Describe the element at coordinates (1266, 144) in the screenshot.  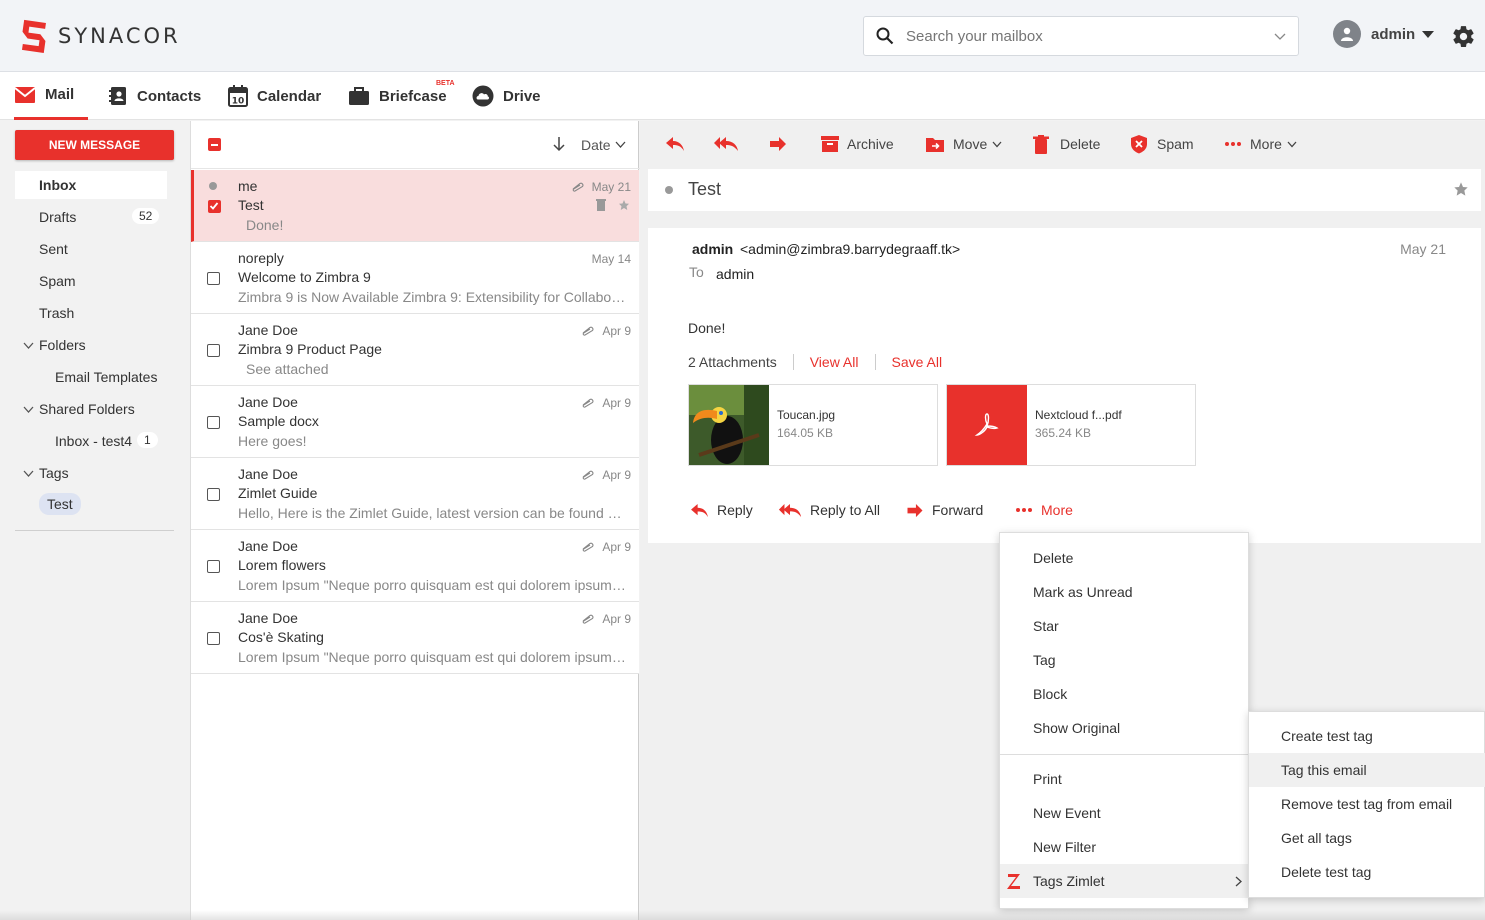
I see `more-label: More` at that location.